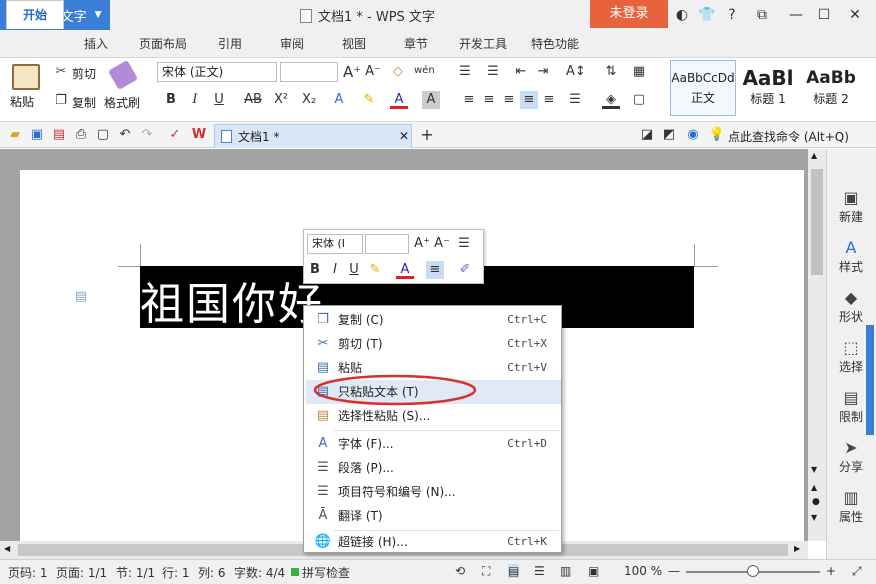 The height and width of the screenshot is (584, 876). What do you see at coordinates (125, 135) in the screenshot?
I see `undo-icon: ↶` at bounding box center [125, 135].